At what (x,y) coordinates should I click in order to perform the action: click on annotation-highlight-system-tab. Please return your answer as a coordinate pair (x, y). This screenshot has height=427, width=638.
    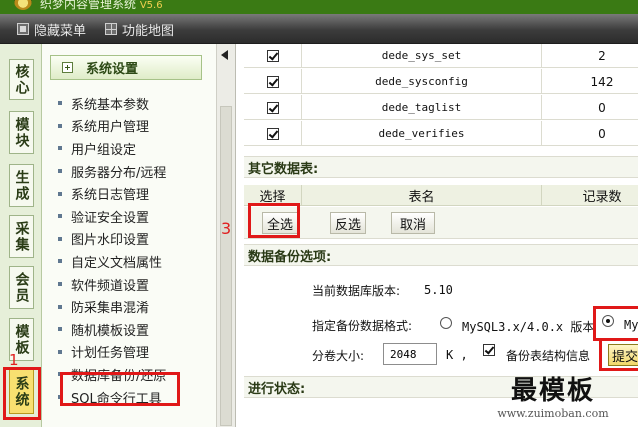
    Looking at the image, I should click on (22, 393).